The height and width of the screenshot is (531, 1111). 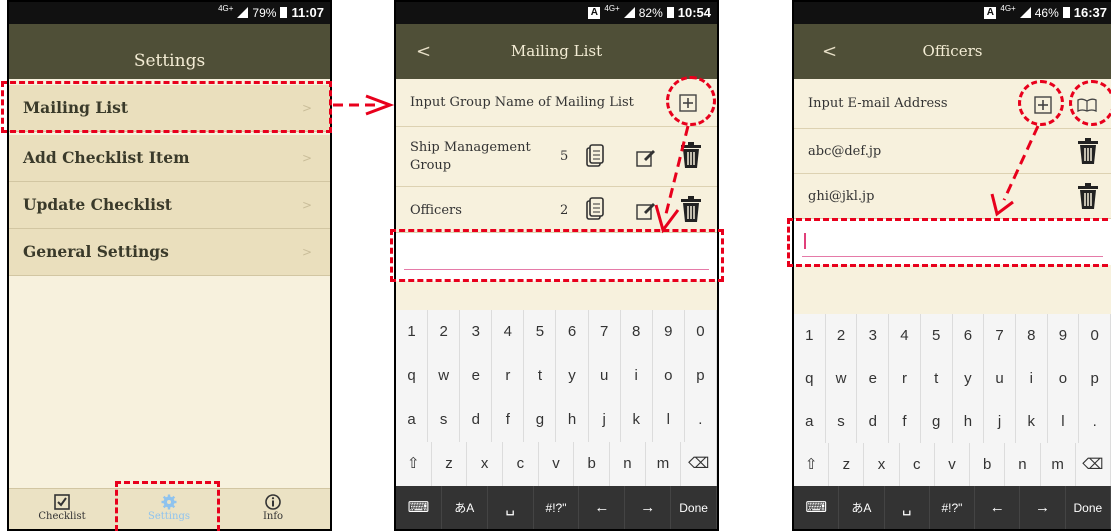 What do you see at coordinates (556, 210) in the screenshot?
I see `list-item: Officers 2` at bounding box center [556, 210].